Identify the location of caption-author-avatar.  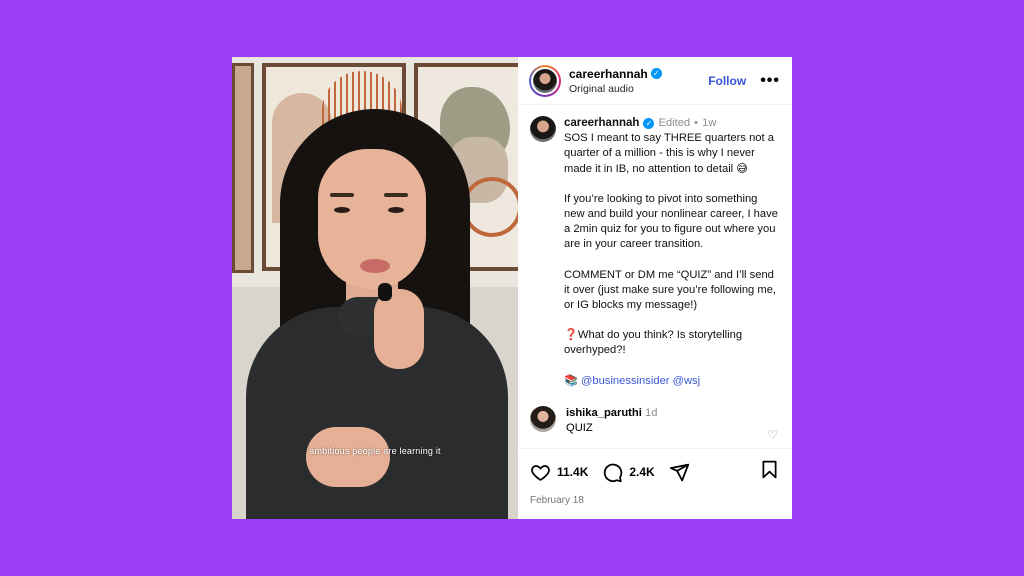
(543, 129).